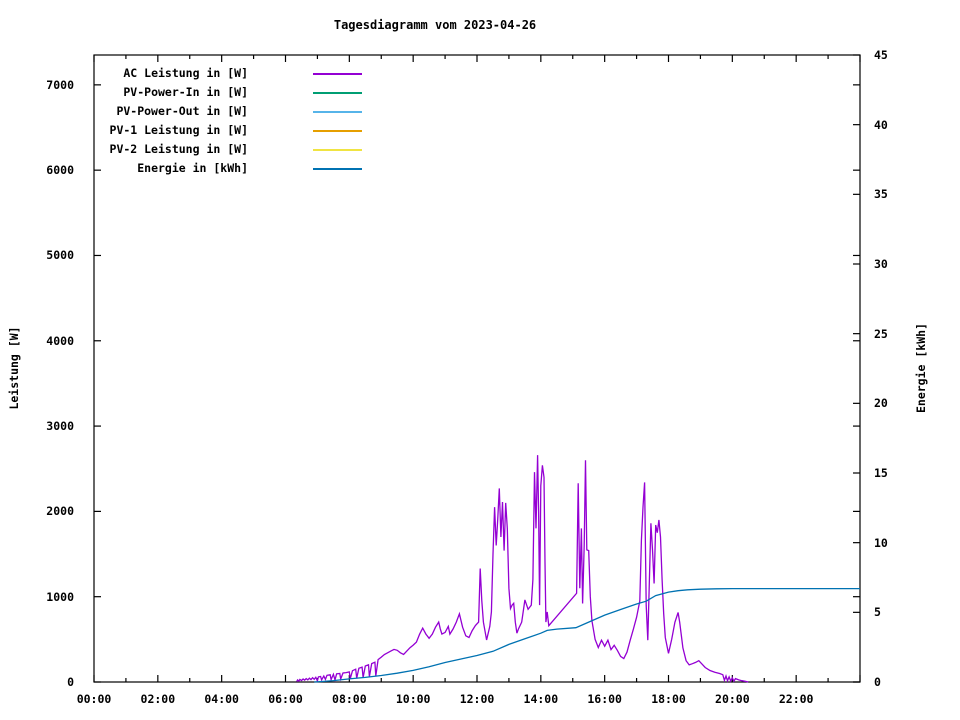  I want to click on x-tick-label: 04:00, so click(221, 699).